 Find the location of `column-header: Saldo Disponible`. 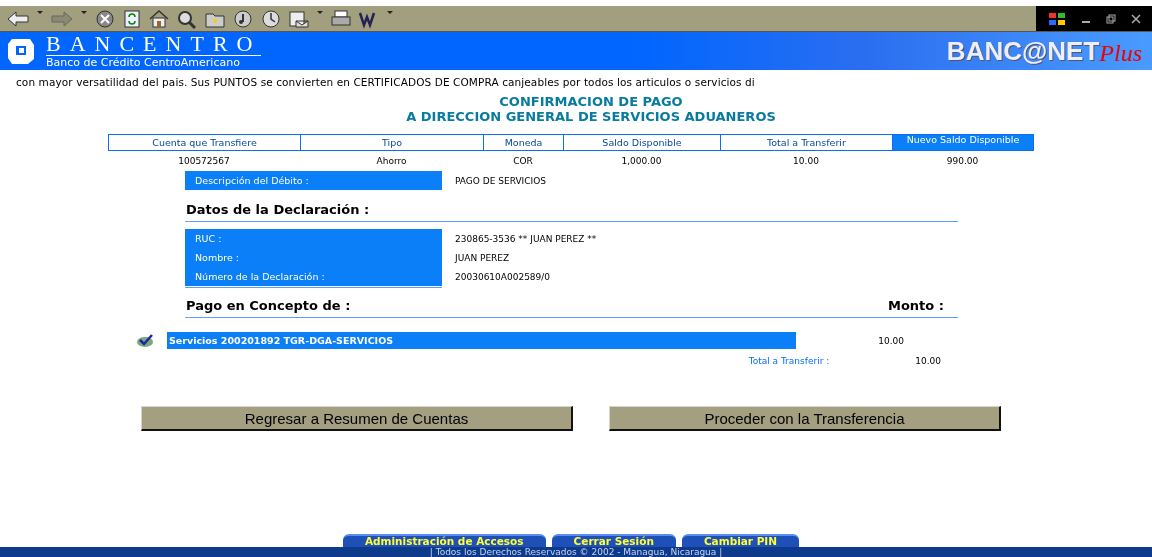

column-header: Saldo Disponible is located at coordinates (642, 142).